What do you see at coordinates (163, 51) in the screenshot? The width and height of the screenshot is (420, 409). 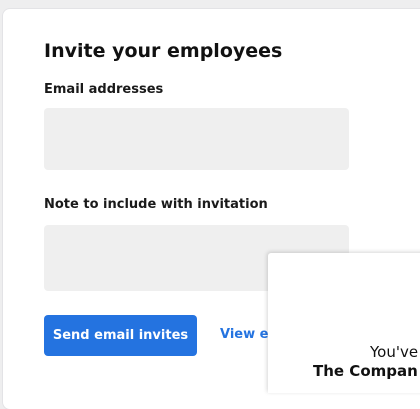 I see `page-title: Invite your employees` at bounding box center [163, 51].